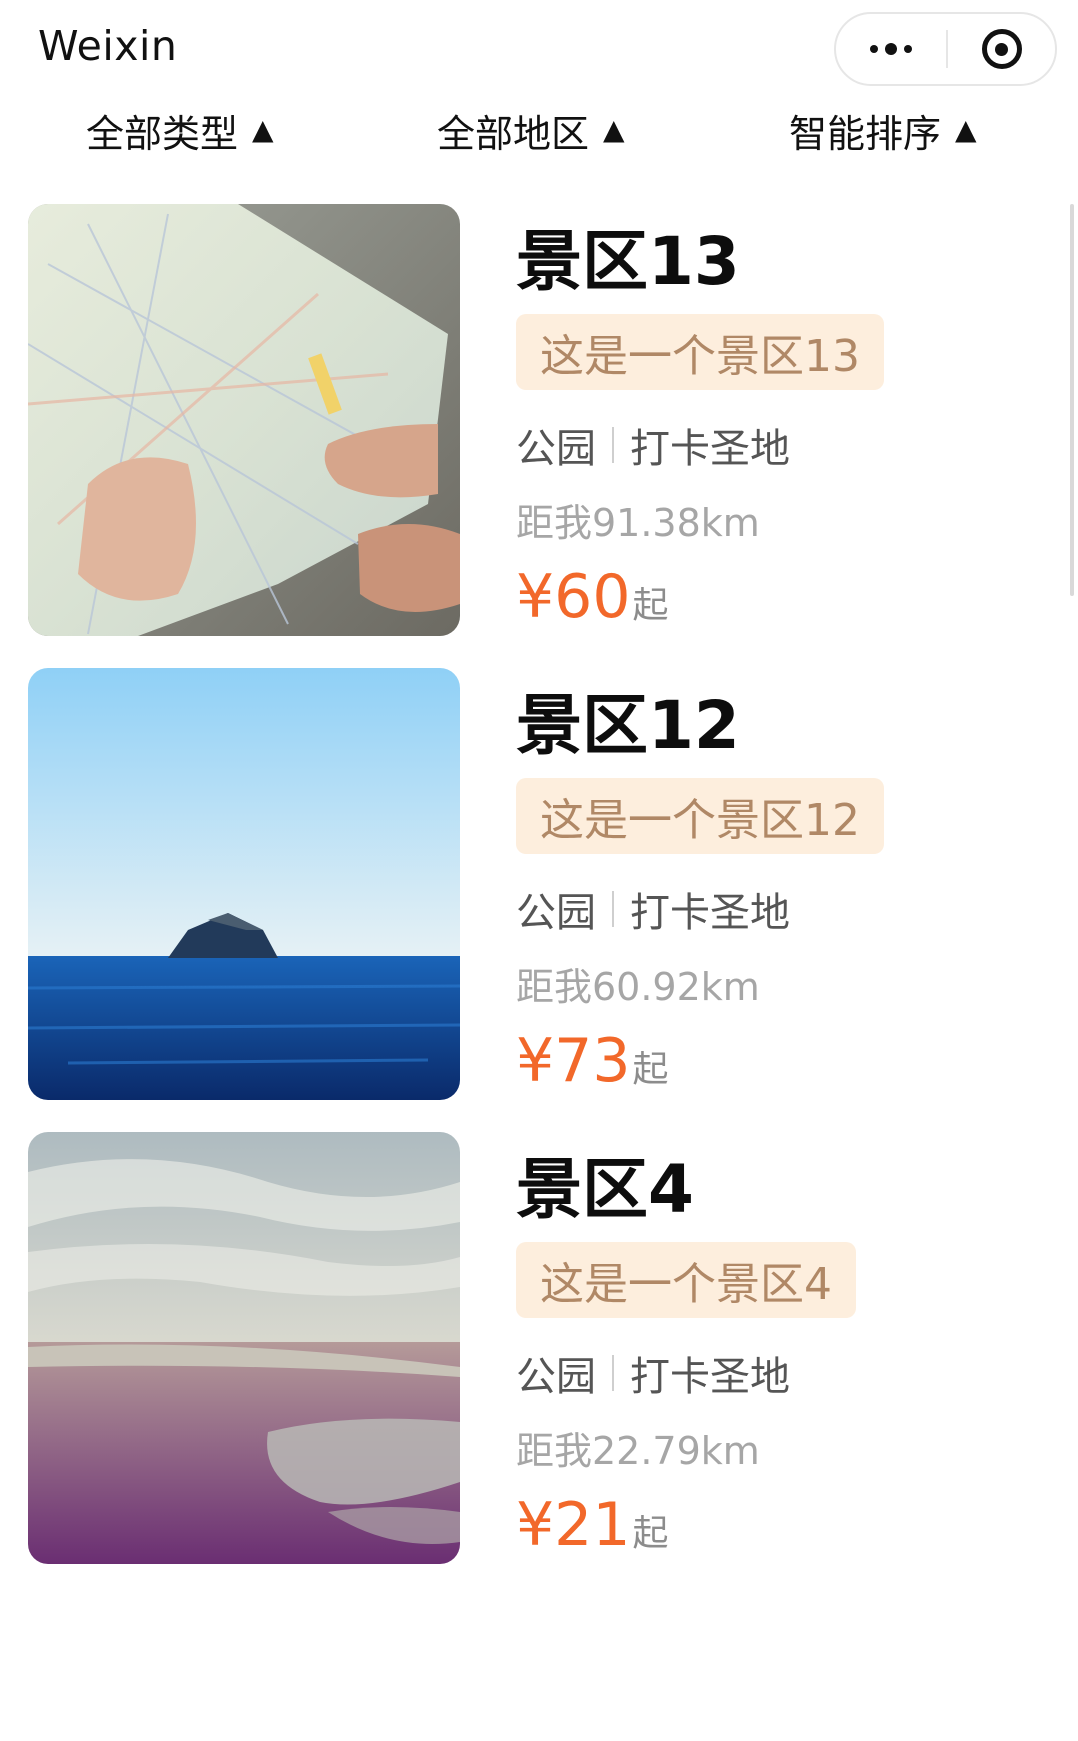  What do you see at coordinates (539, 45) in the screenshot?
I see `title-bar: Weixin` at bounding box center [539, 45].